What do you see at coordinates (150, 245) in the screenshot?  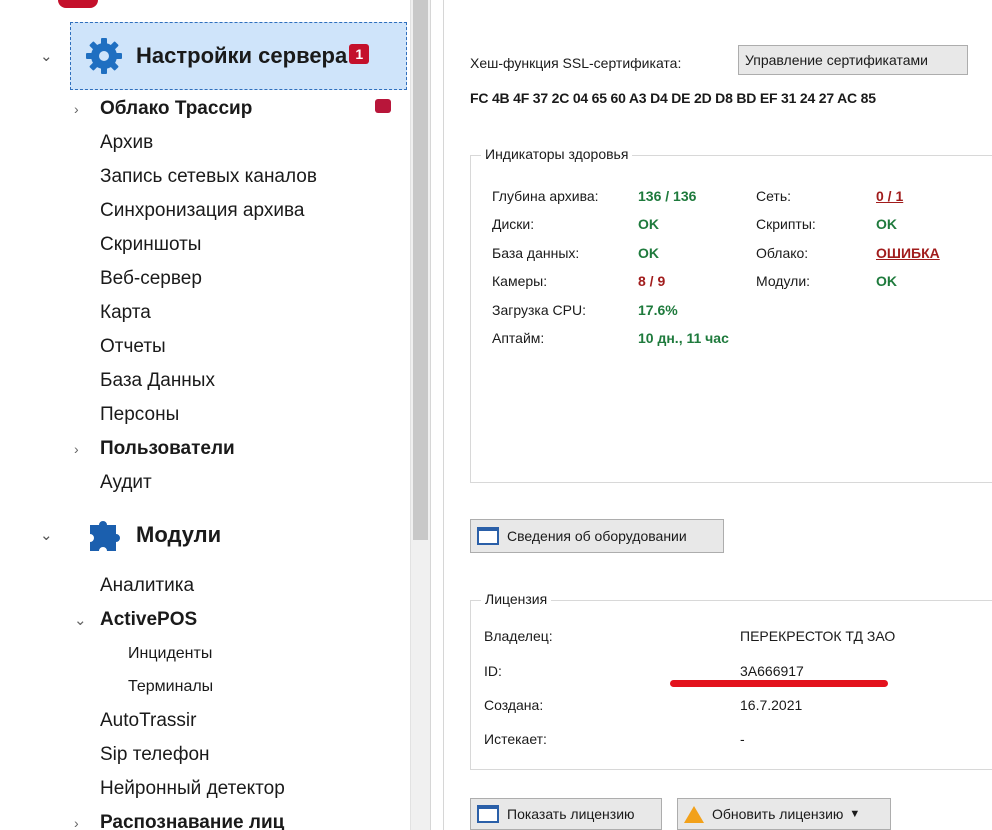 I see `tree-item-screenshots: Скриншоты` at bounding box center [150, 245].